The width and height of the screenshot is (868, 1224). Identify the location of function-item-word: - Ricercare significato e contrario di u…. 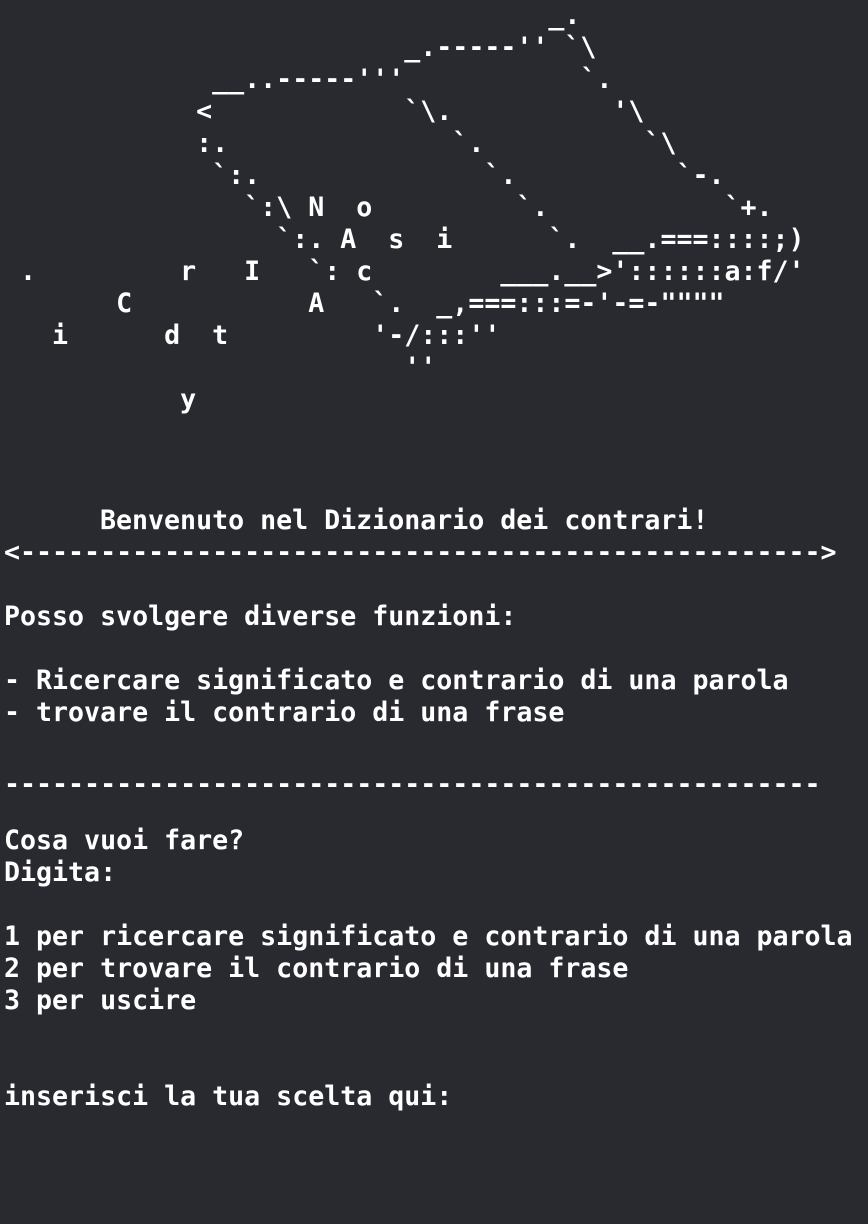
(396, 680).